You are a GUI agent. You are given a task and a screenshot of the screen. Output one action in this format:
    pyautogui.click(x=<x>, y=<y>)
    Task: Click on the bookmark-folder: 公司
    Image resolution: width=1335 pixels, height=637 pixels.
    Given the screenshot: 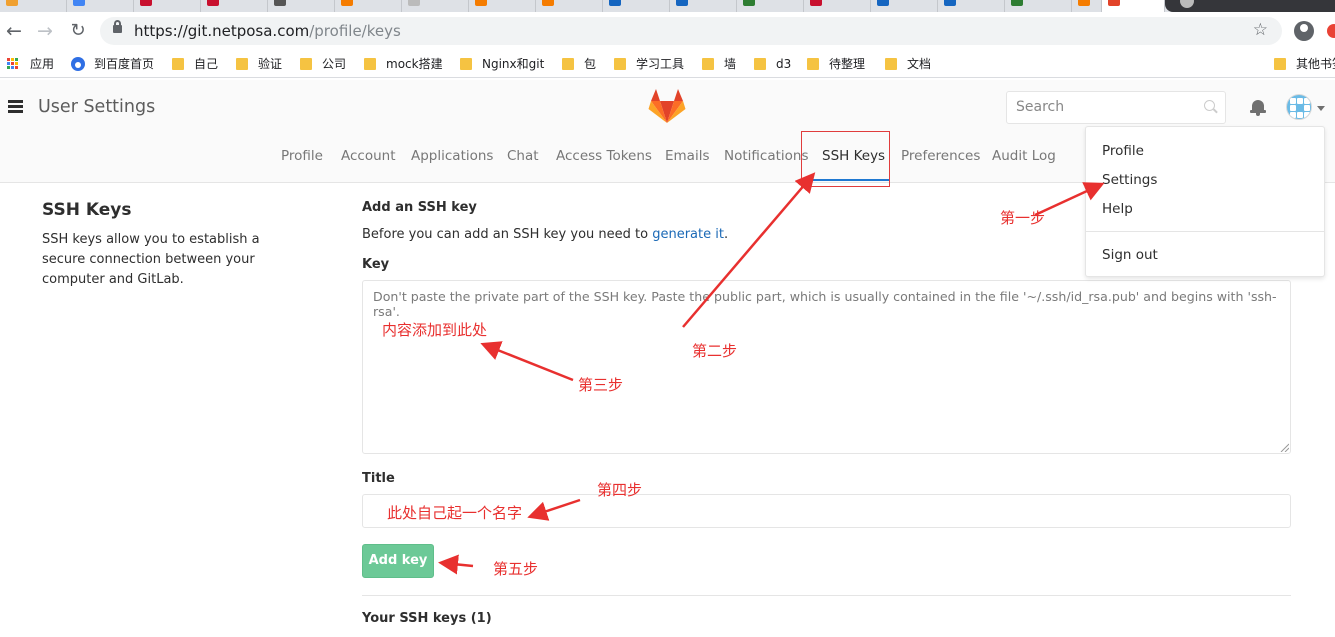 What is the action you would take?
    pyautogui.click(x=327, y=64)
    